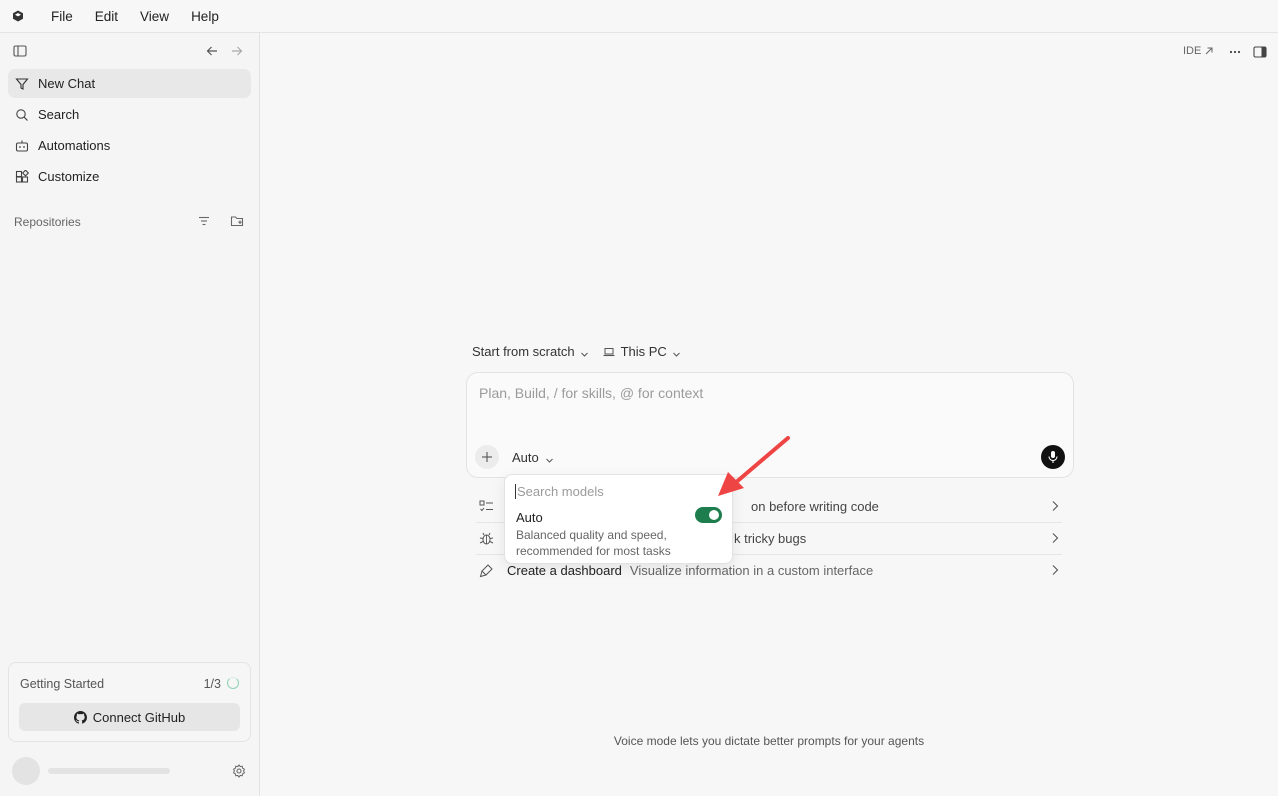  Describe the element at coordinates (20, 51) in the screenshot. I see `toggle-sidebar-icon` at that location.